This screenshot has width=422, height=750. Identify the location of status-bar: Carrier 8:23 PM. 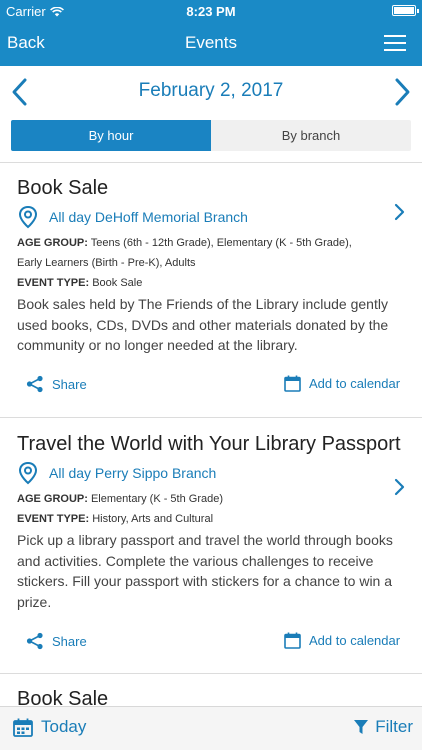
(211, 11).